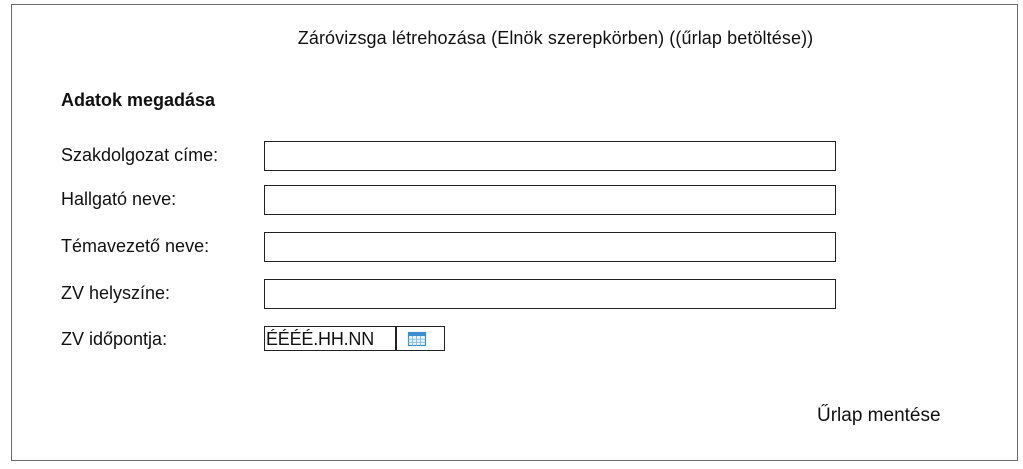 The width and height of the screenshot is (1023, 469). I want to click on thesis-title-input, so click(550, 156).